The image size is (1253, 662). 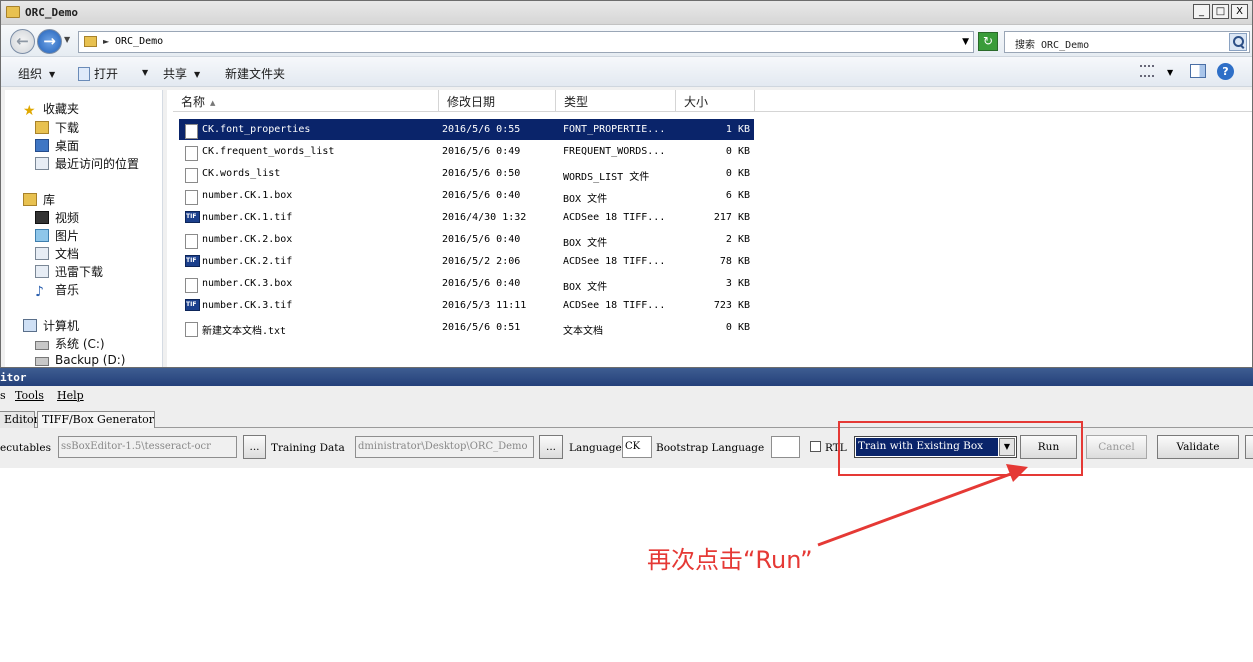 I want to click on nav-recent: 最近访问的位置, so click(x=87, y=163).